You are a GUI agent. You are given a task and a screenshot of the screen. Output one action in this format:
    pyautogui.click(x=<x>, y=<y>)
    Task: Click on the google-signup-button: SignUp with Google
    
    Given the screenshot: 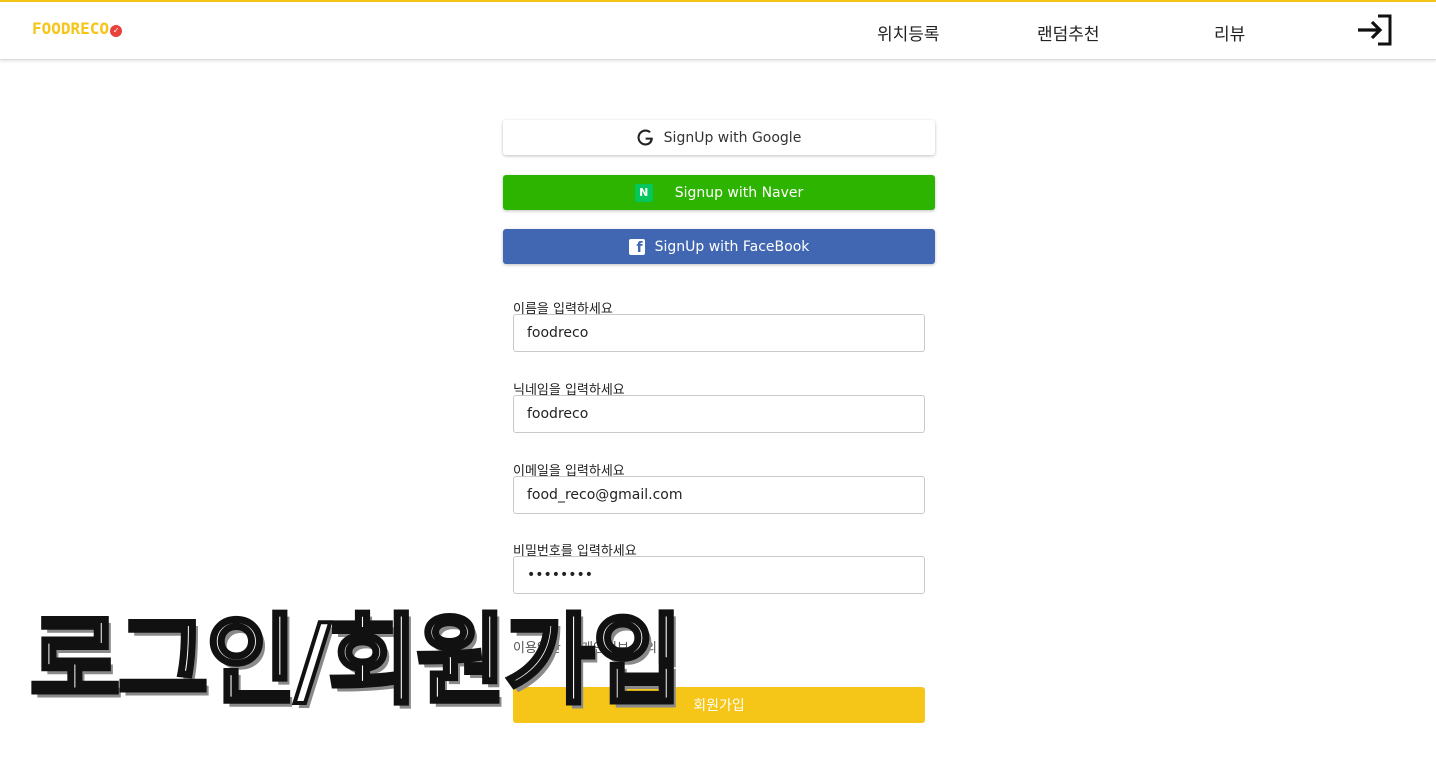 What is the action you would take?
    pyautogui.click(x=719, y=137)
    